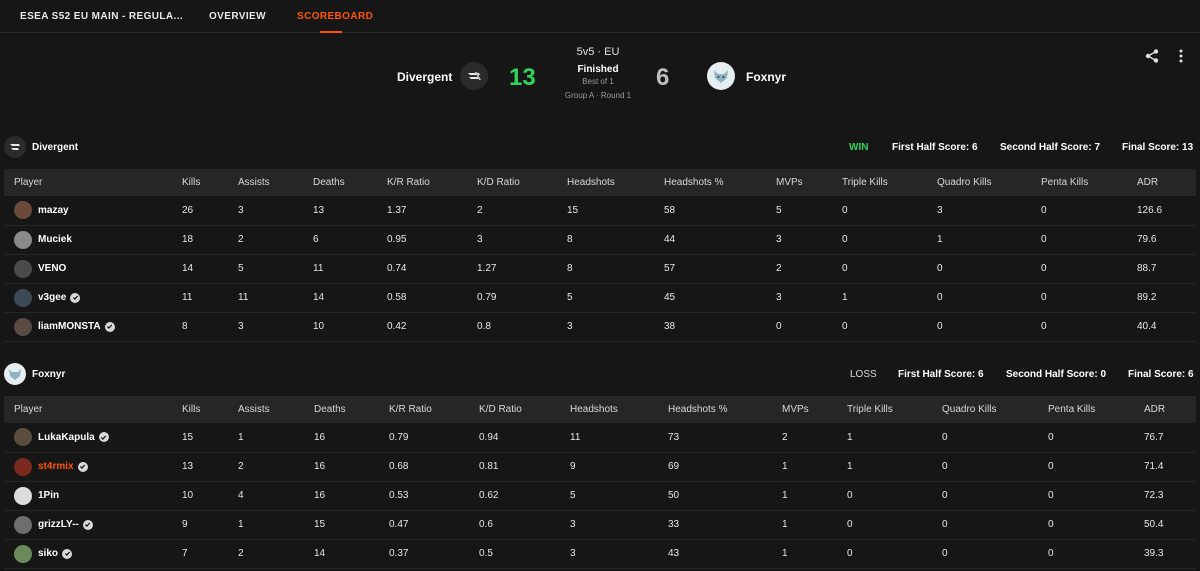 The image size is (1200, 571). Describe the element at coordinates (87, 524) in the screenshot. I see `verified-check-icon` at that location.